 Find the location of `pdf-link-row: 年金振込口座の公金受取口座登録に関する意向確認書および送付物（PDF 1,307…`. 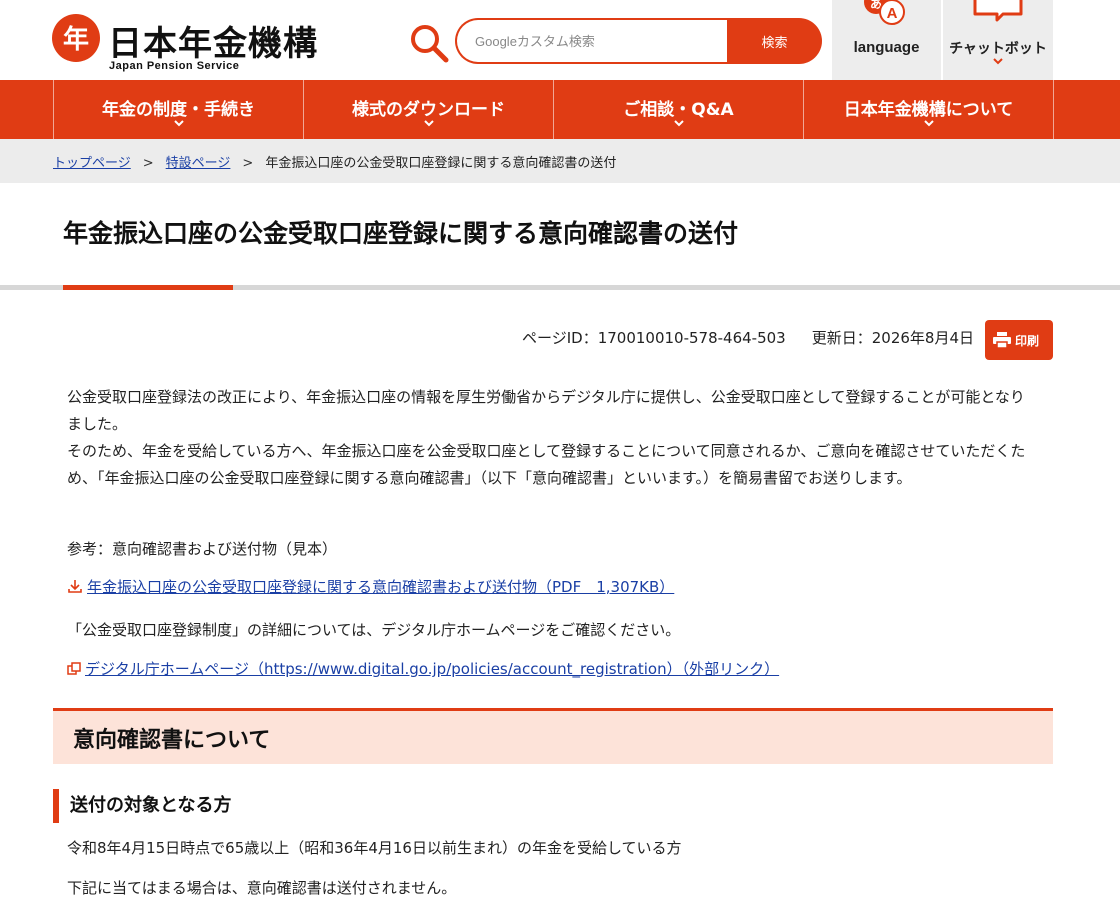

pdf-link-row: 年金振込口座の公金受取口座登録に関する意向確認書および送付物（PDF 1,307… is located at coordinates (370, 586).